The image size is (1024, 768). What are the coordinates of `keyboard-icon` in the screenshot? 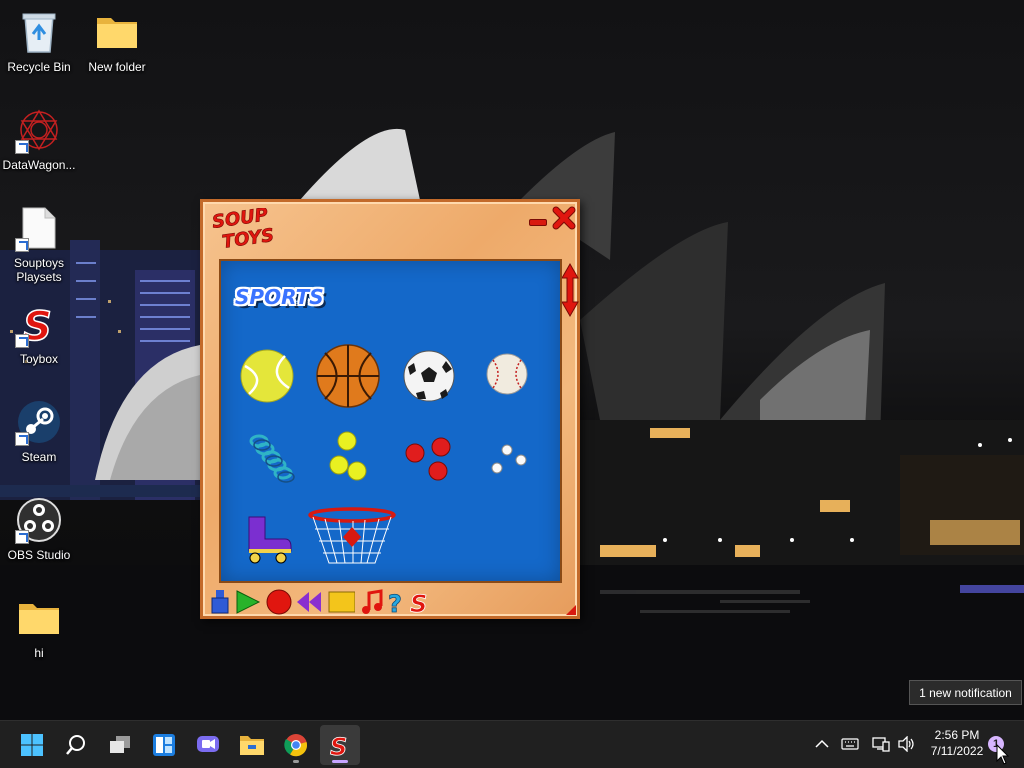 It's located at (850, 744).